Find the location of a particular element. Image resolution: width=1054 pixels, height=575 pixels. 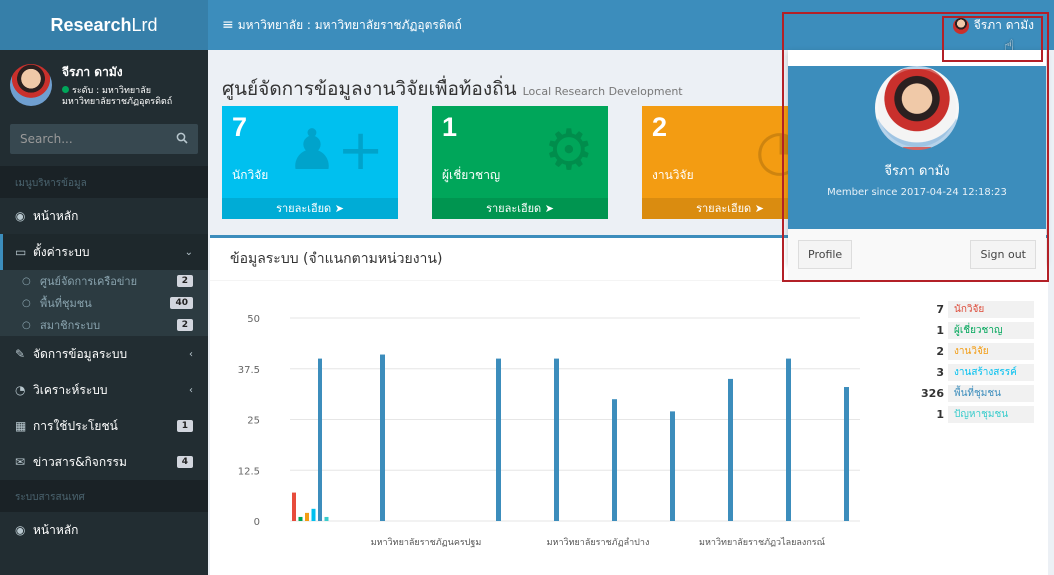

search-input is located at coordinates (90, 139).